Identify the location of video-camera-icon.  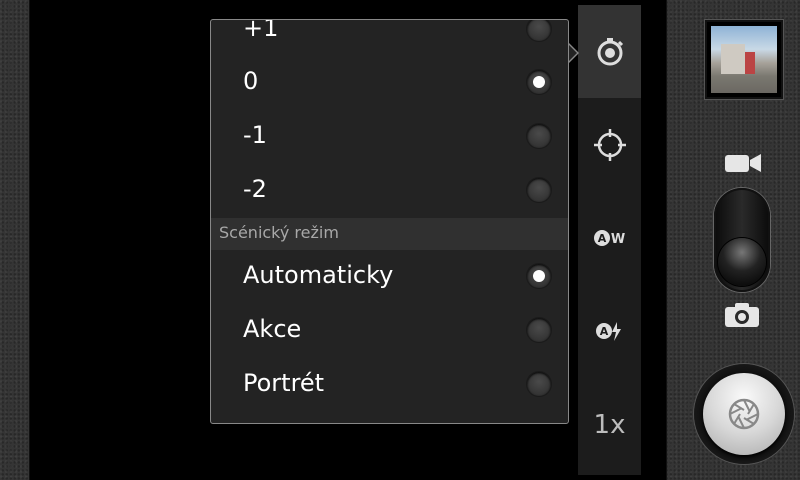
(743, 163).